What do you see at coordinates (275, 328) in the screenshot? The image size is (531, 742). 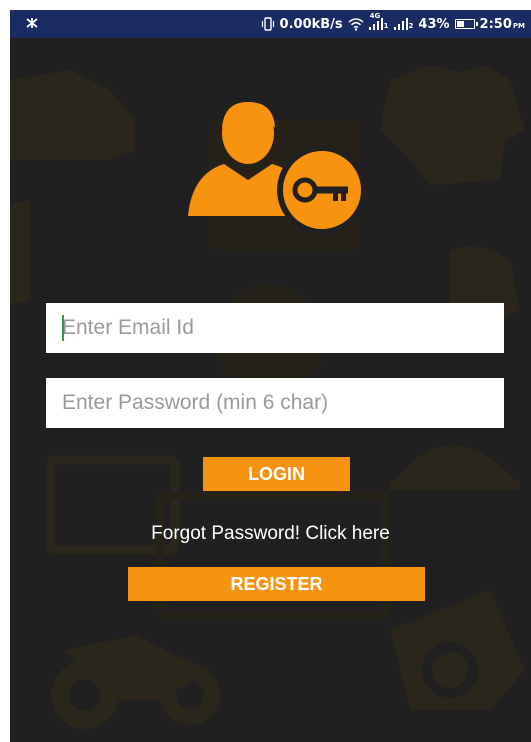 I see `email-input` at bounding box center [275, 328].